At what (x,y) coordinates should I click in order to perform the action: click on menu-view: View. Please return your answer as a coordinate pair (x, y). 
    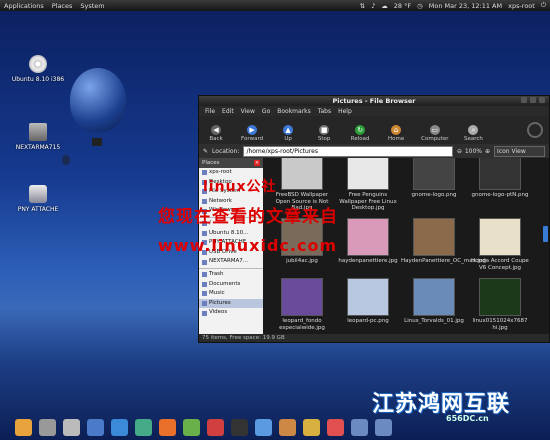
    Looking at the image, I should click on (248, 111).